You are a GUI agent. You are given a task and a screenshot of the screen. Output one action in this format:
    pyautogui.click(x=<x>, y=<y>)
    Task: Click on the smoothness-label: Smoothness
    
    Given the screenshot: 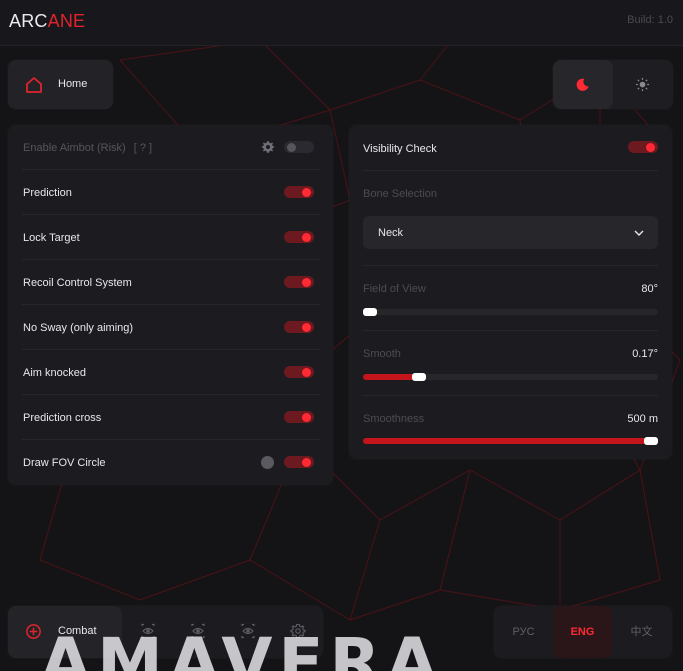 What is the action you would take?
    pyautogui.click(x=394, y=419)
    